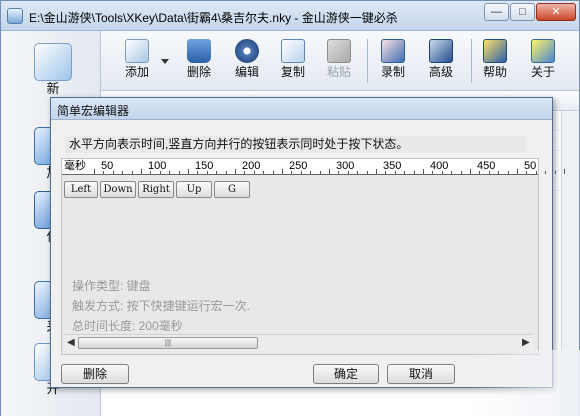 Image resolution: width=580 pixels, height=416 pixels. What do you see at coordinates (494, 72) in the screenshot?
I see `toolbar-label: 帮助` at bounding box center [494, 72].